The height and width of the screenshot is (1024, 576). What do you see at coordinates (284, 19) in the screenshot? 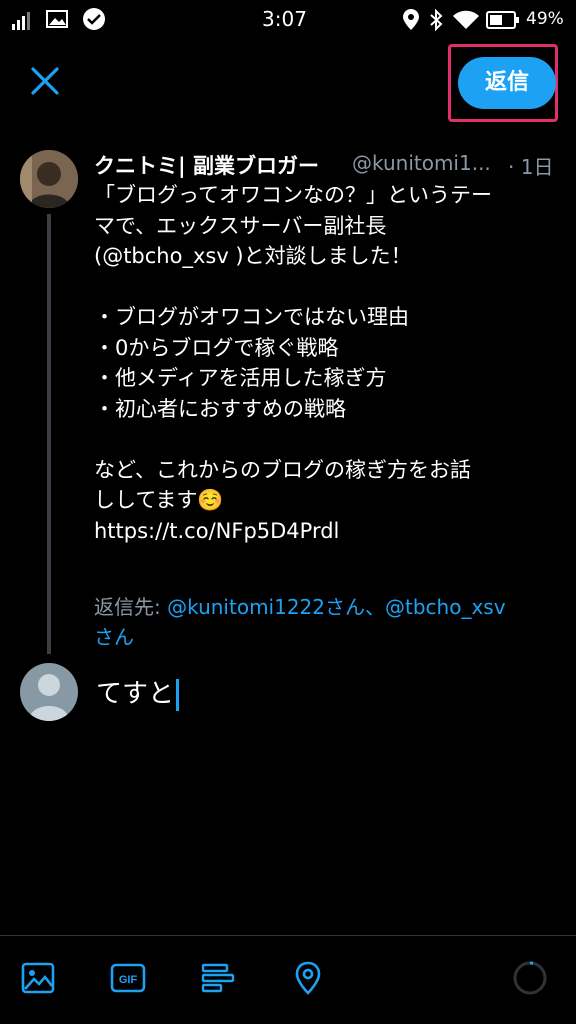
I see `status-time: 3:07` at bounding box center [284, 19].